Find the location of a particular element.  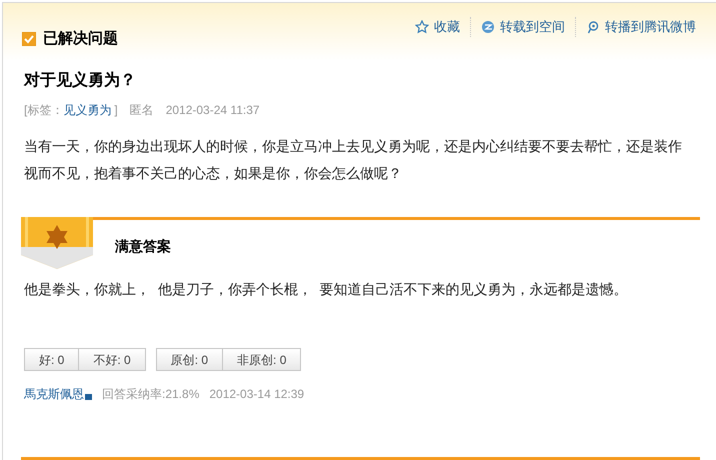

action-link: 转播到腾讯微博 is located at coordinates (641, 26).